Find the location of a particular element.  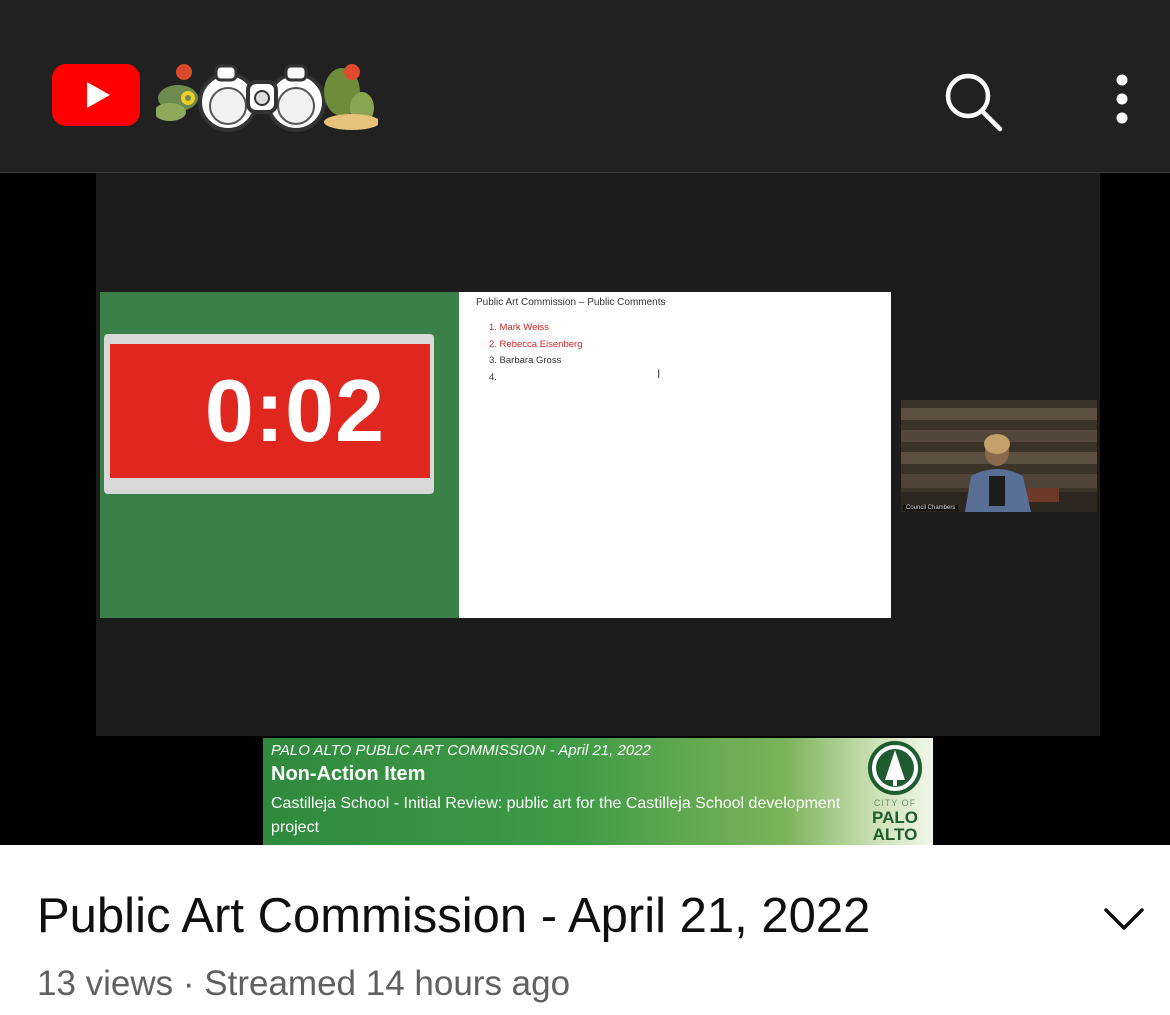

speaker-item: 1. Mark Weiss is located at coordinates (519, 327).